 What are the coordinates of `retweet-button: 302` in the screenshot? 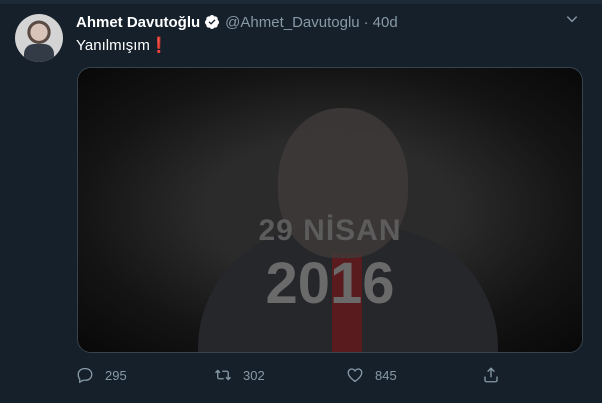 It's located at (239, 375).